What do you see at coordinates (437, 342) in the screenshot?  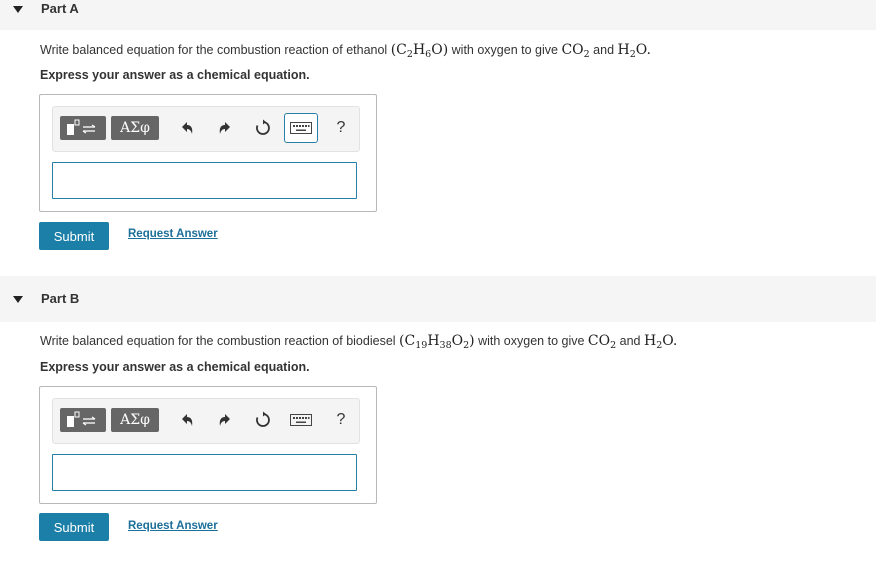 I see `biodiesel-formula: (C19H38O2)` at bounding box center [437, 342].